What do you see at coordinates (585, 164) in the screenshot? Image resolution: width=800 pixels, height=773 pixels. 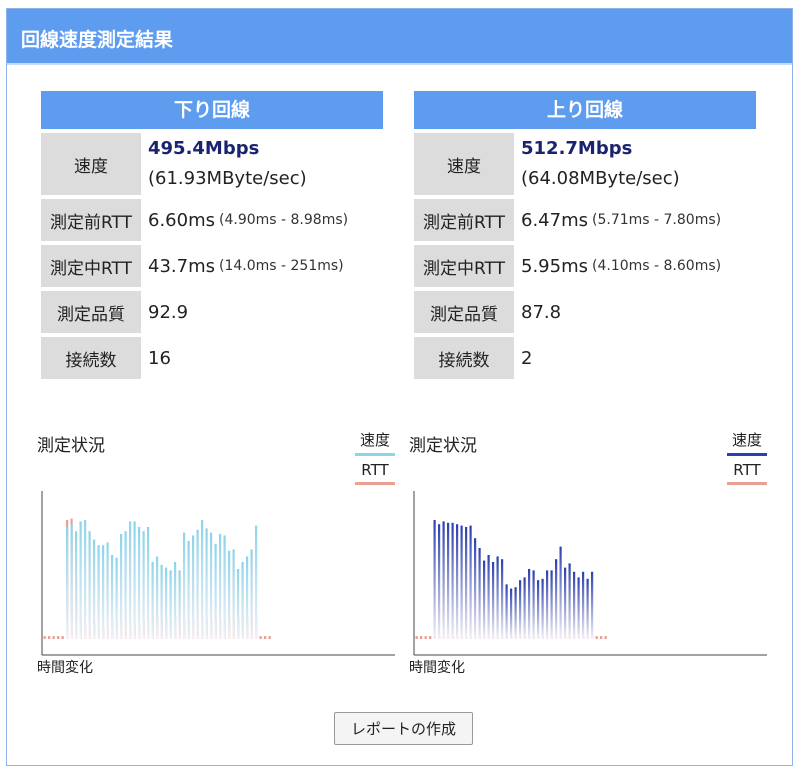 I see `upload-speed-row: 速度 512.7Mbps (64.08MByte/sec)` at bounding box center [585, 164].